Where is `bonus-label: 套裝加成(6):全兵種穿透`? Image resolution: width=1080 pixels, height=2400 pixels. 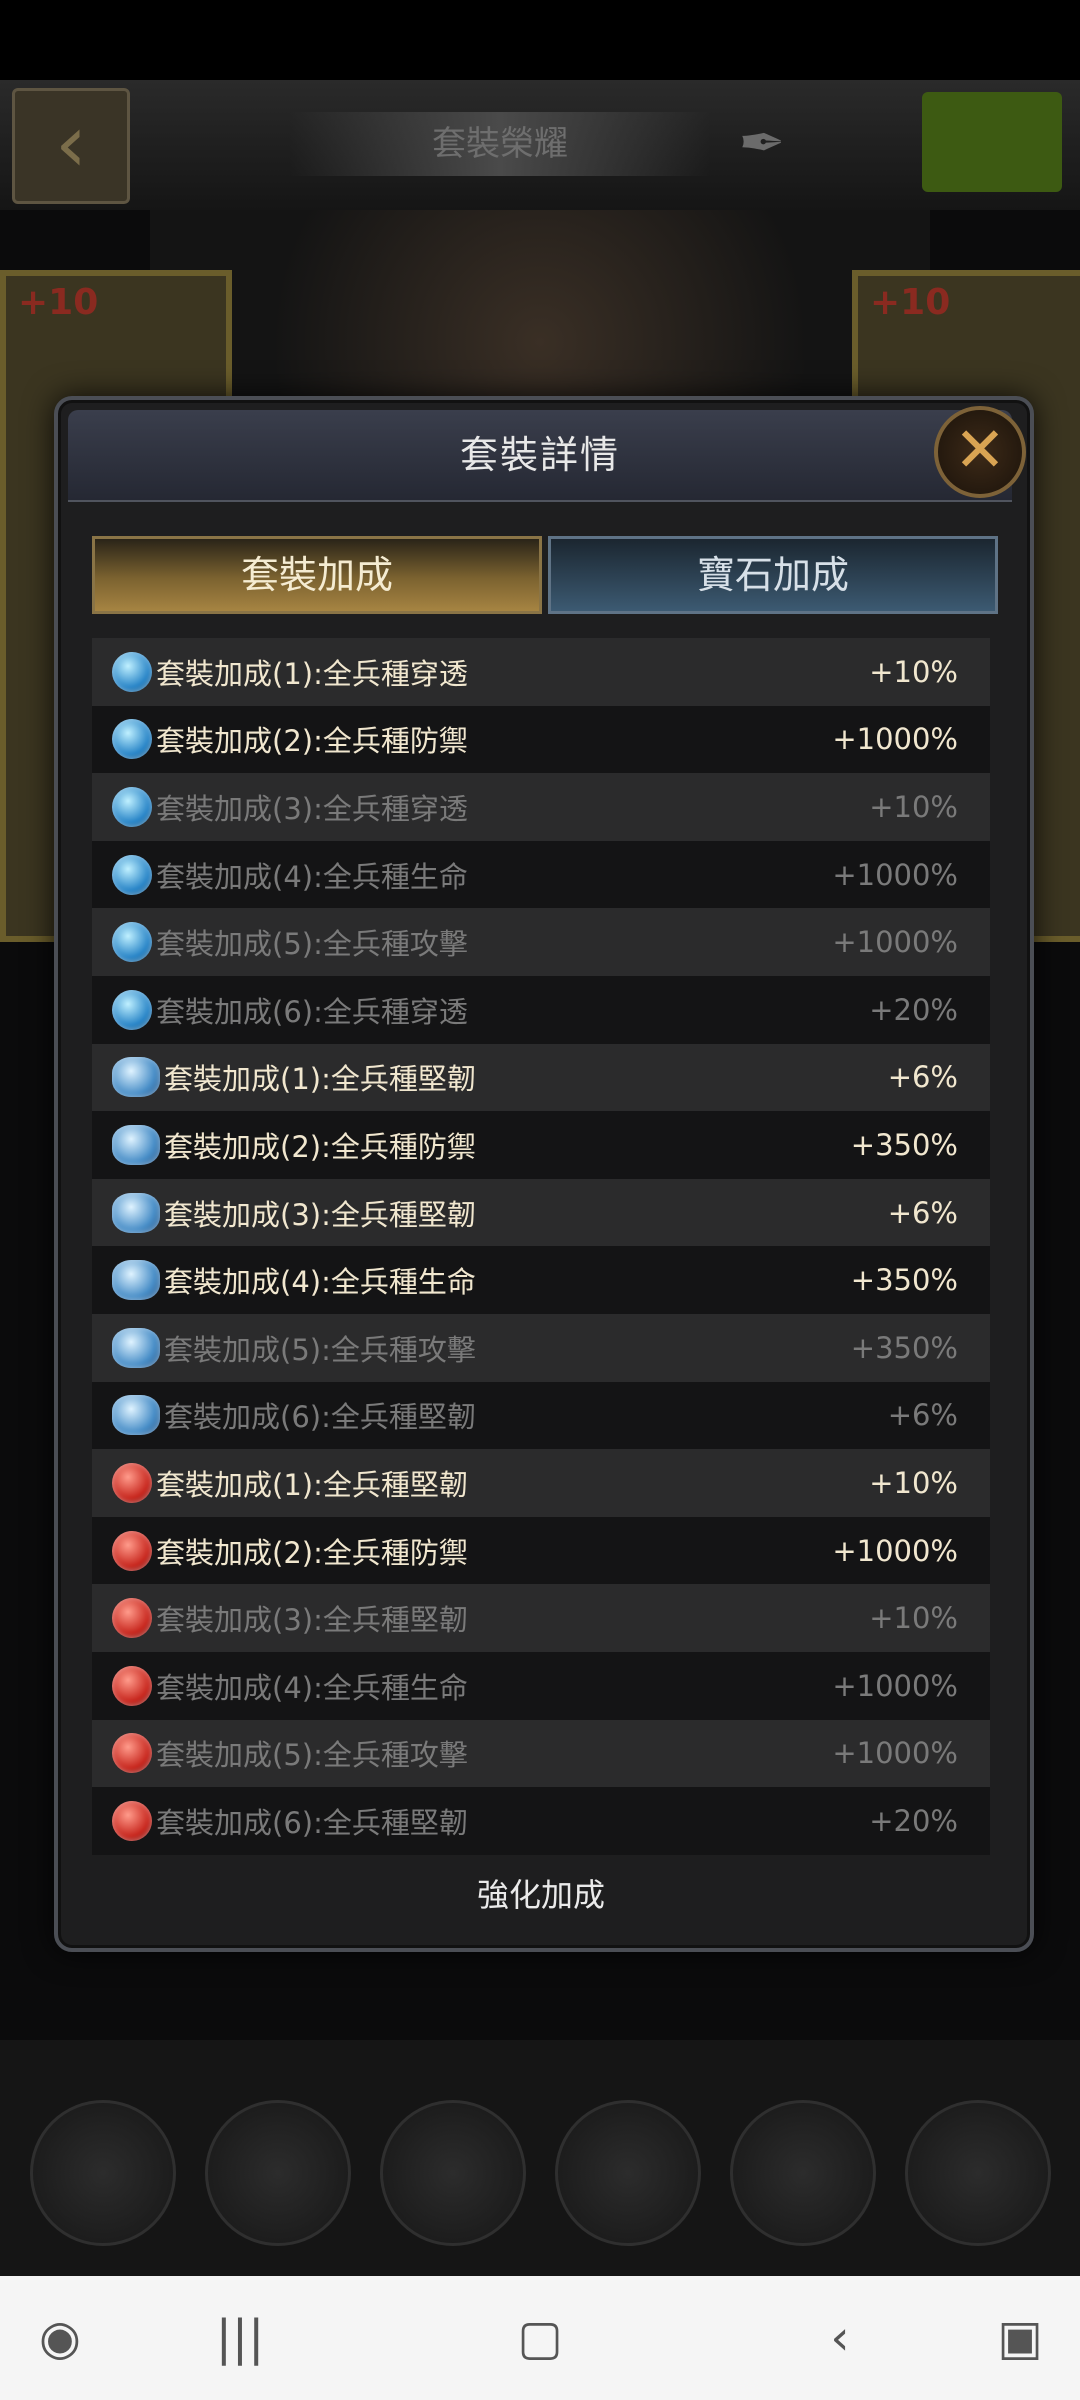
bonus-label: 套裝加成(6):全兵種穿透 is located at coordinates (312, 1011).